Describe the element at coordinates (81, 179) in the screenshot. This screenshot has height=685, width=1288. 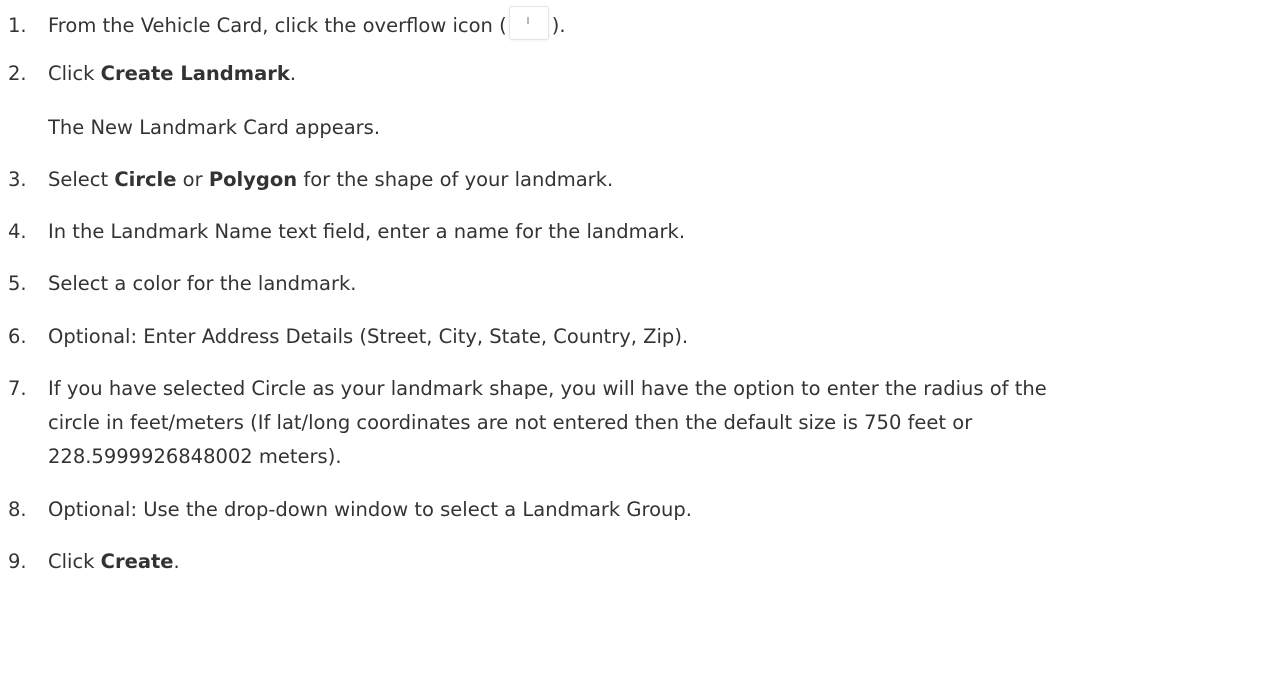
I see `step-text: Select` at that location.